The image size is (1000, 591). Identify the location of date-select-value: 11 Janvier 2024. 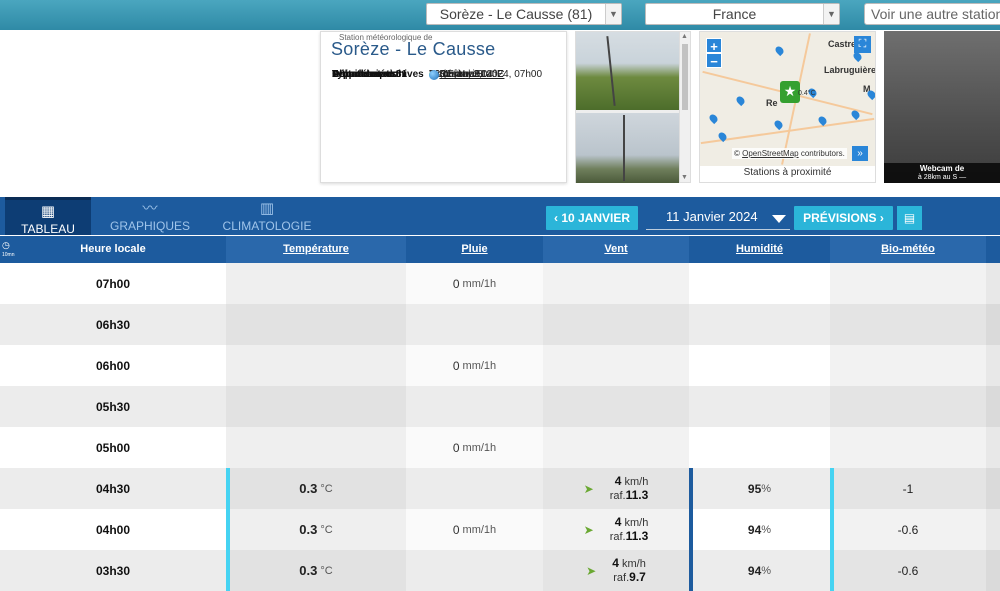
(712, 216).